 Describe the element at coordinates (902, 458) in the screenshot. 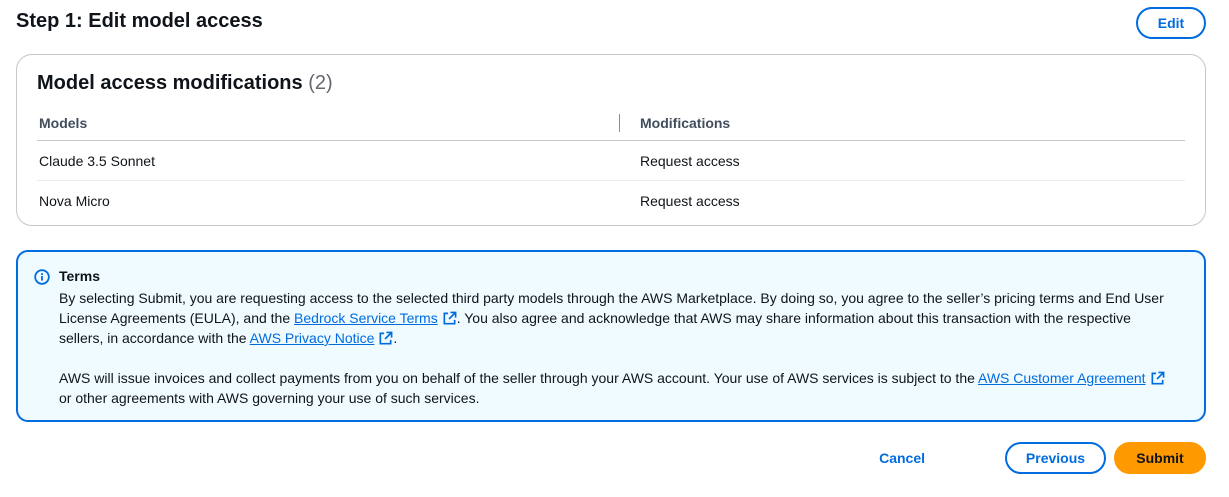

I see `cancel-button: Cancel` at that location.